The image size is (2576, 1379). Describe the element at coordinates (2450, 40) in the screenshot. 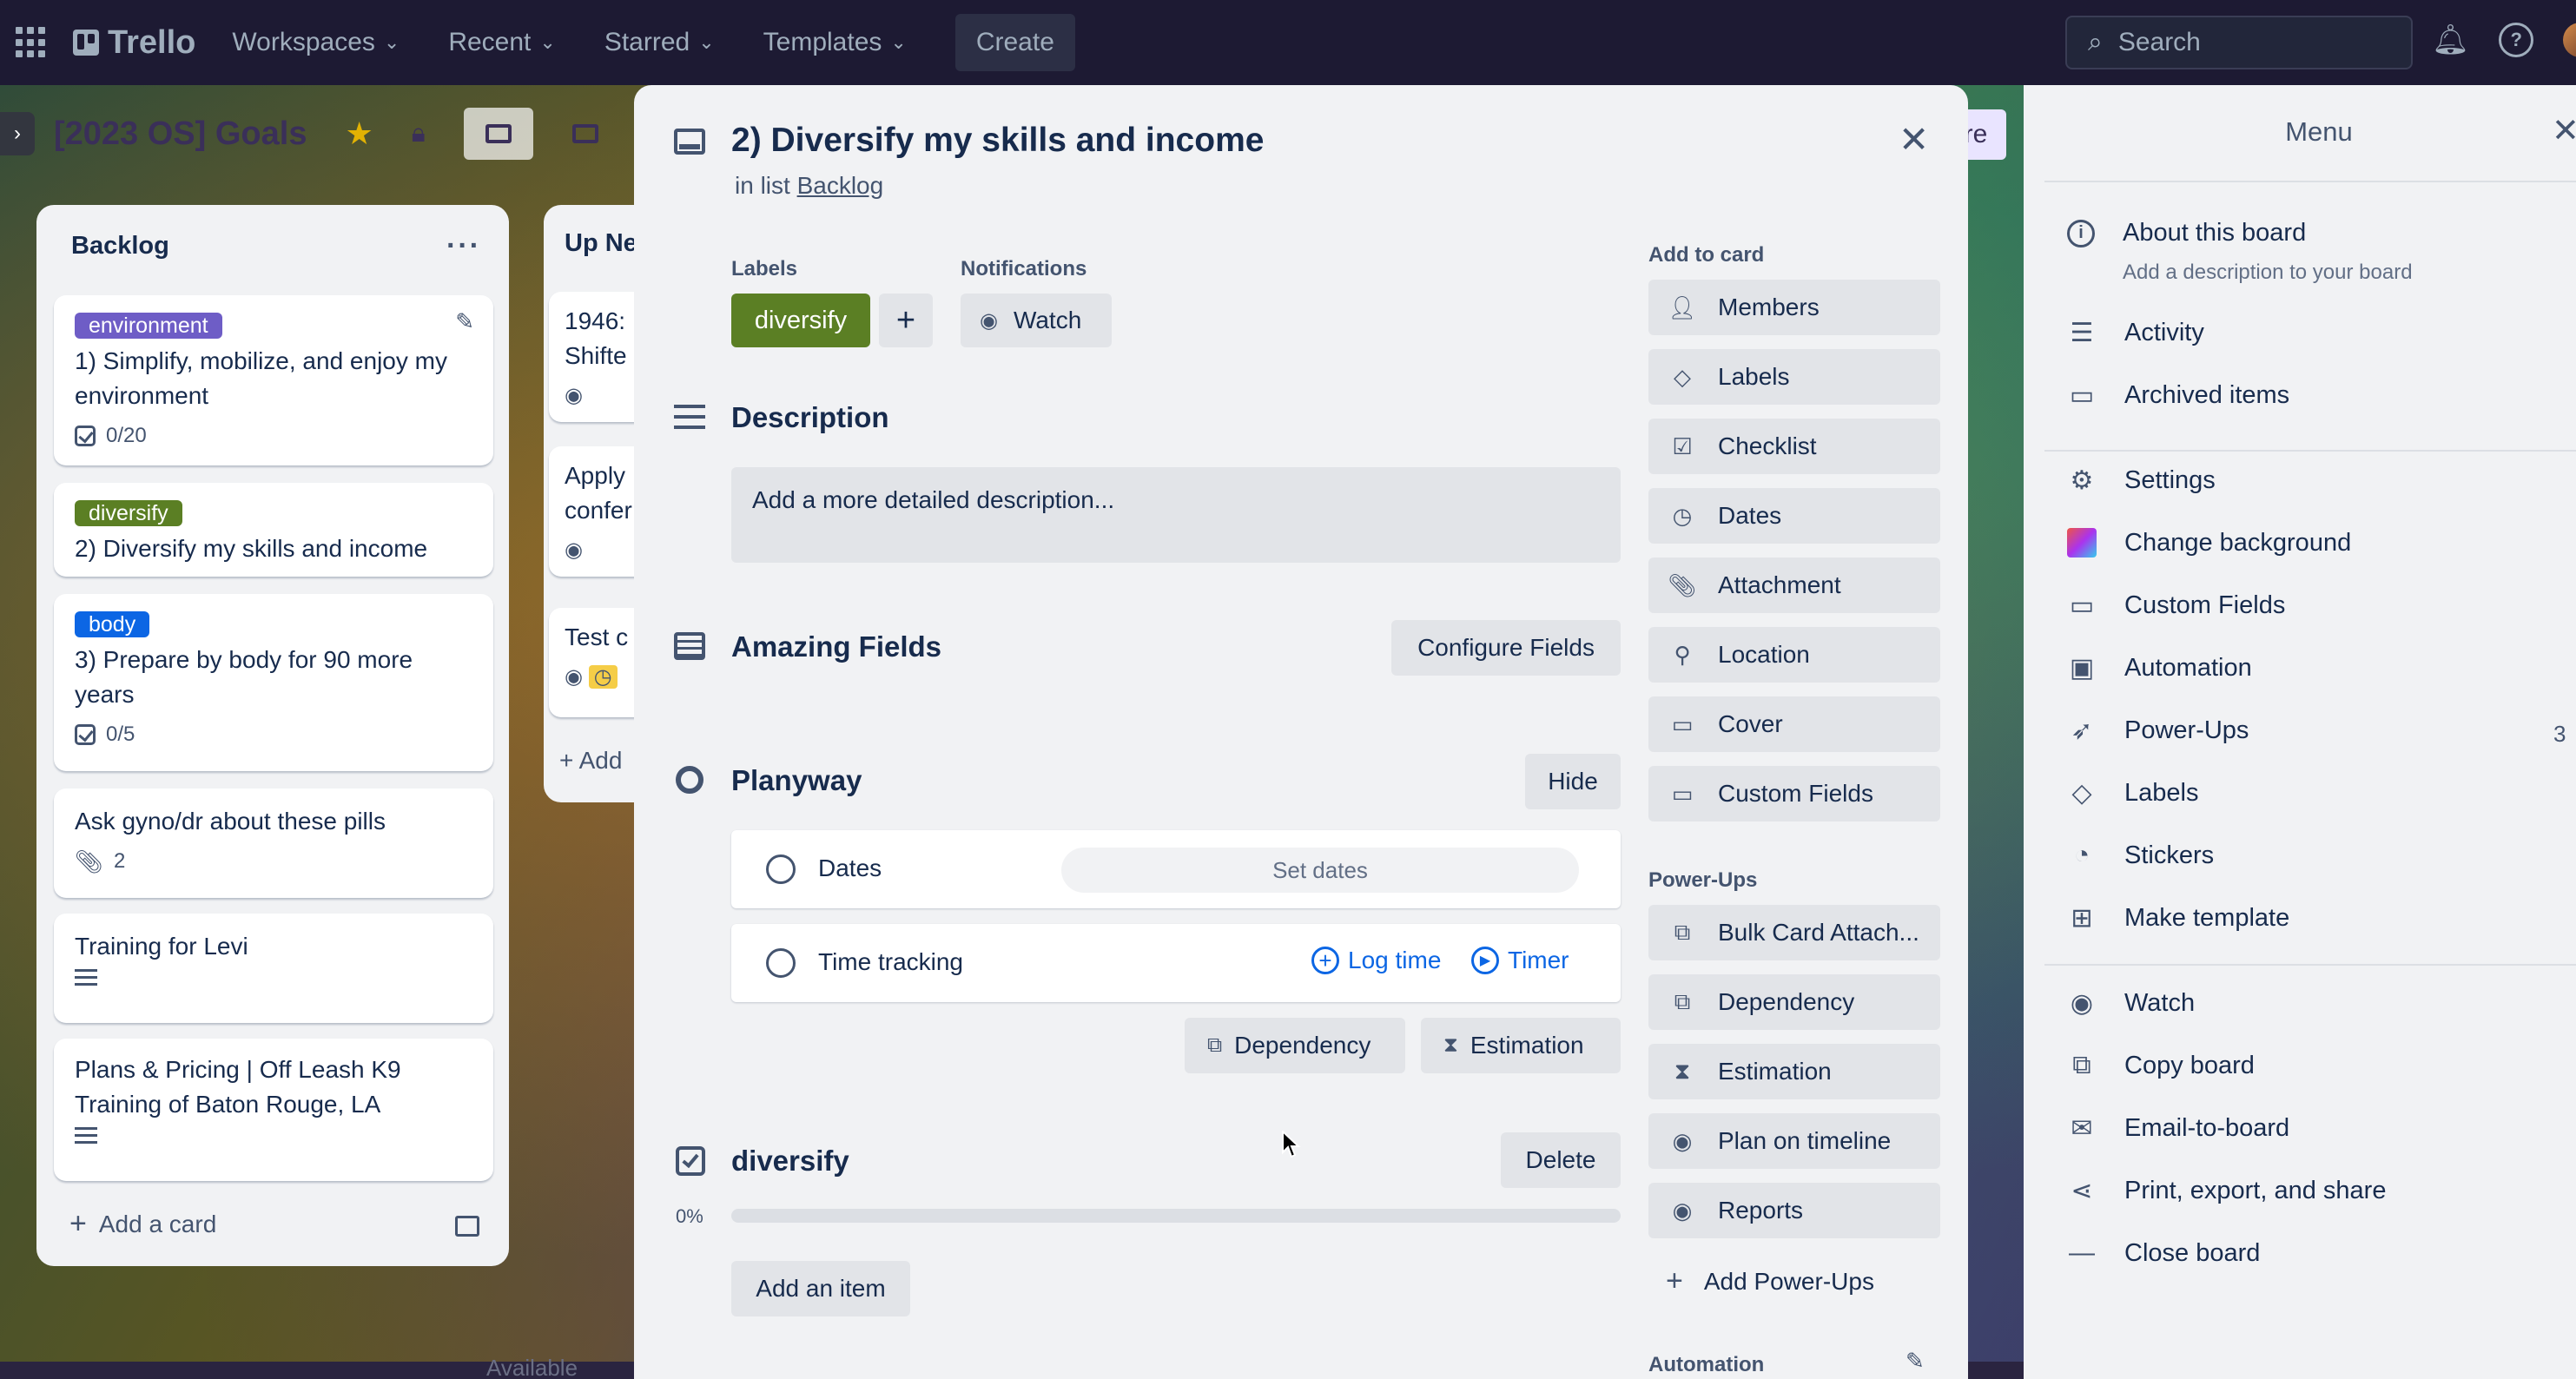

I see `notifications-icon: 🔔︎` at that location.